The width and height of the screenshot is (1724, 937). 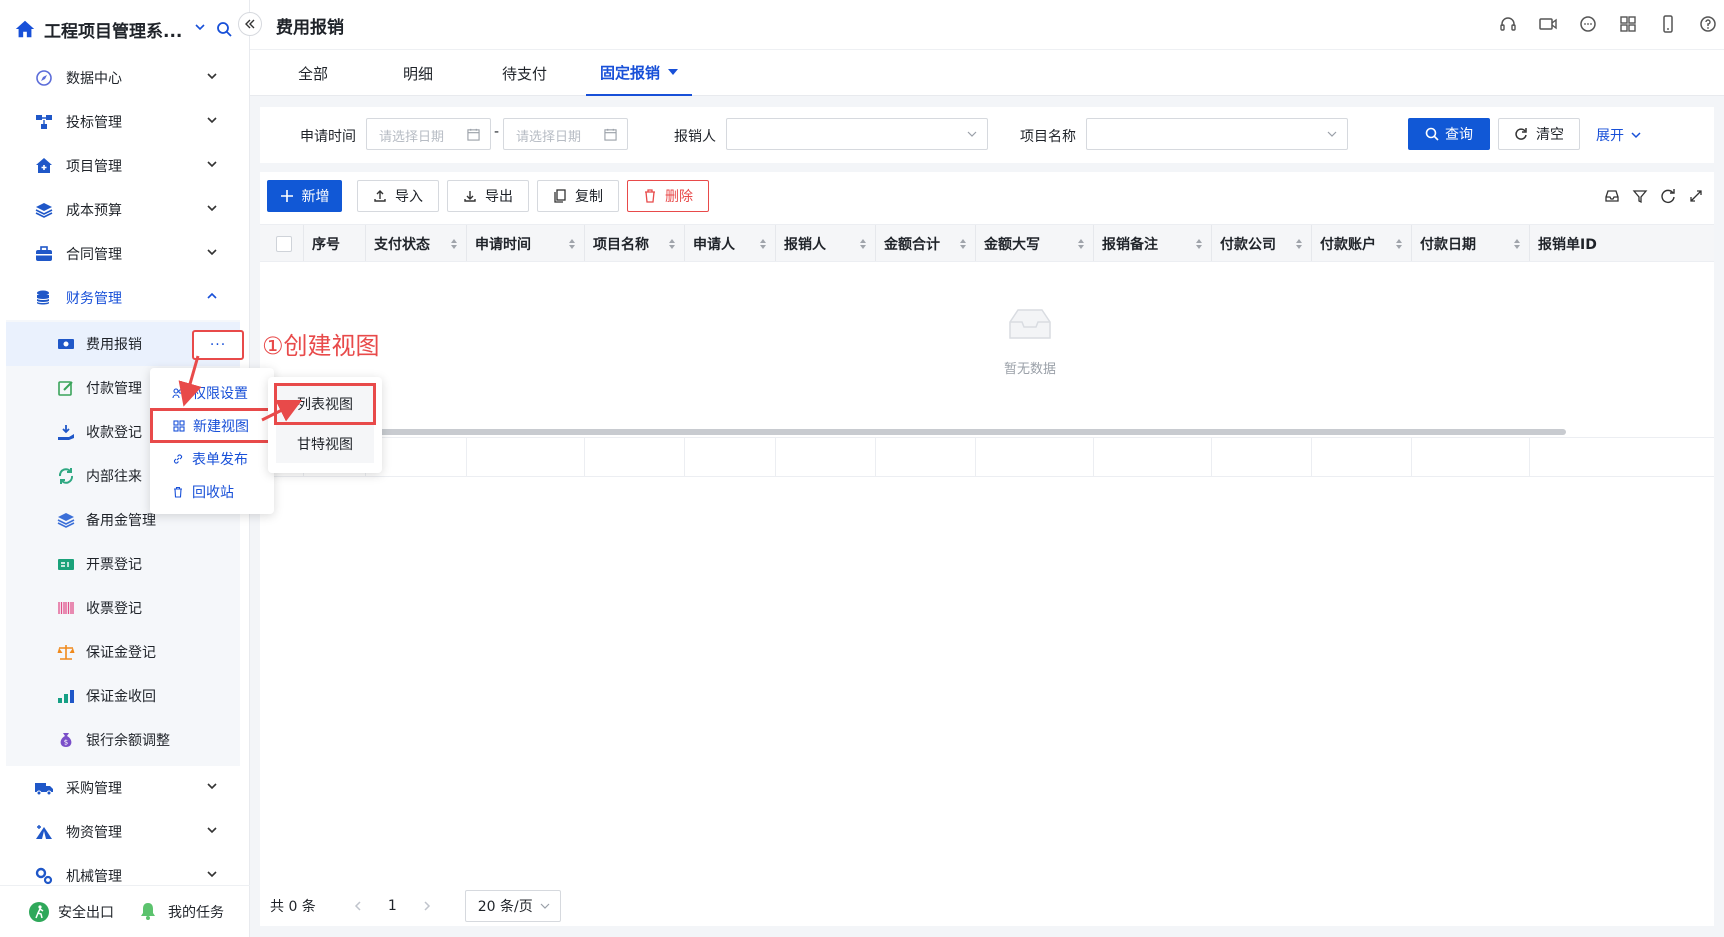 I want to click on tab-fixed-reimburse: 固定报销, so click(x=639, y=73).